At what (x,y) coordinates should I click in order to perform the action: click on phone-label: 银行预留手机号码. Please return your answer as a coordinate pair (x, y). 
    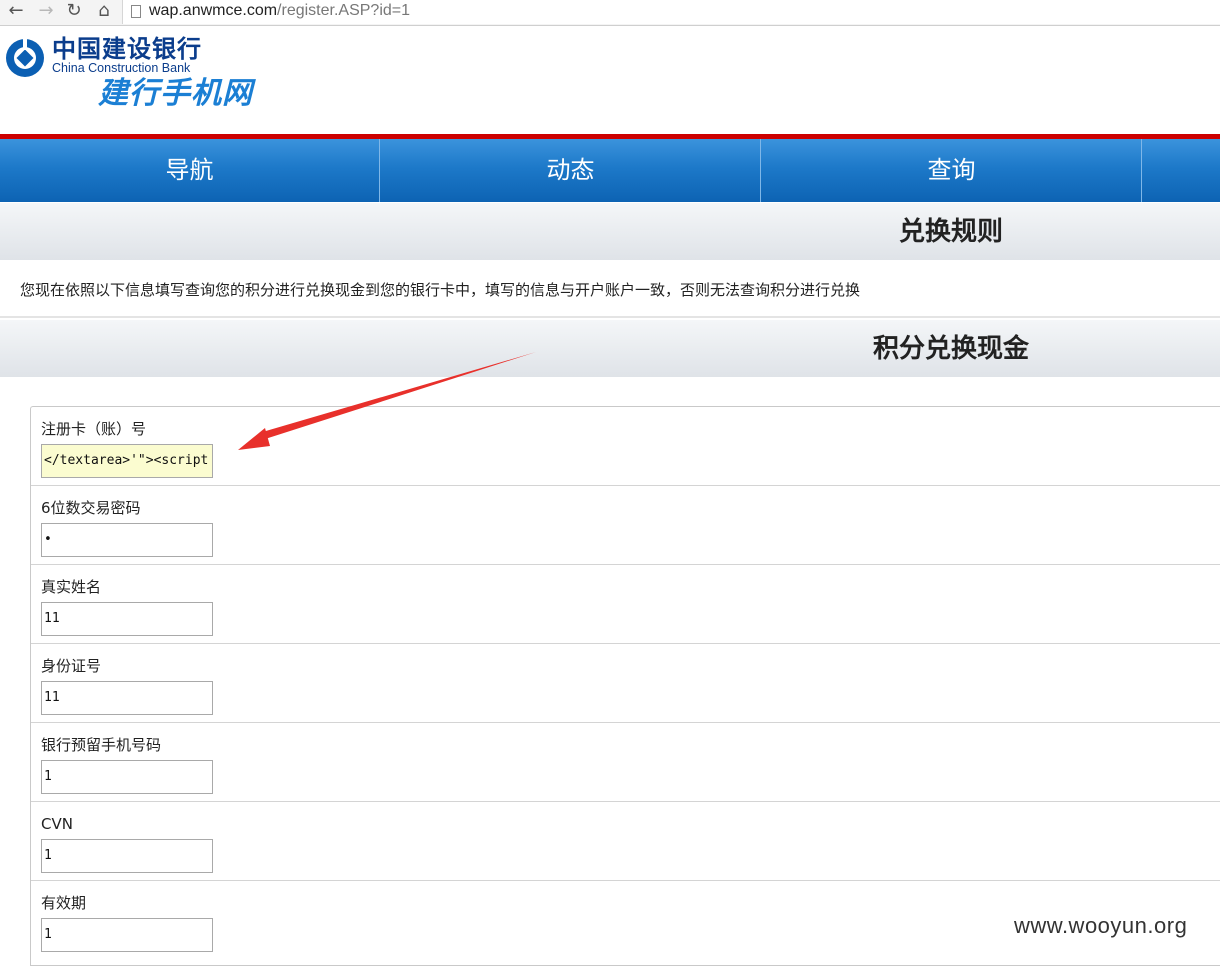
    Looking at the image, I should click on (101, 745).